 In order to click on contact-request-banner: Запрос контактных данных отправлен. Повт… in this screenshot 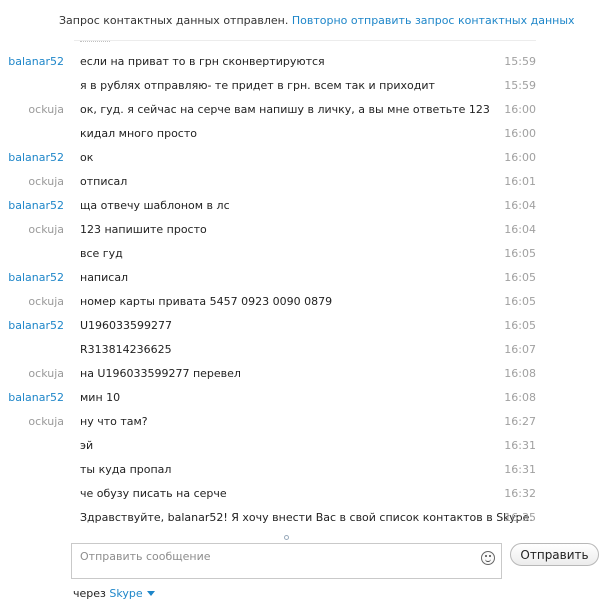, I will do `click(302, 20)`.